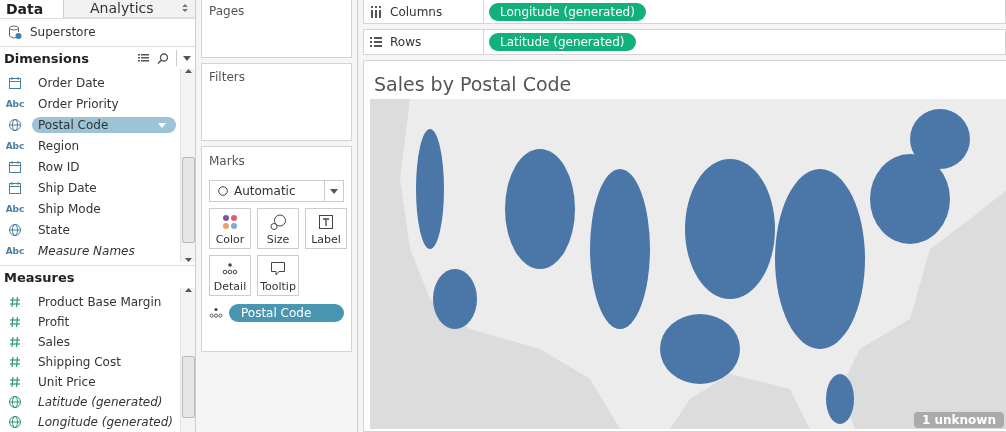 The image size is (1006, 432). Describe the element at coordinates (100, 402) in the screenshot. I see `field-item: Latitude (generated)` at that location.